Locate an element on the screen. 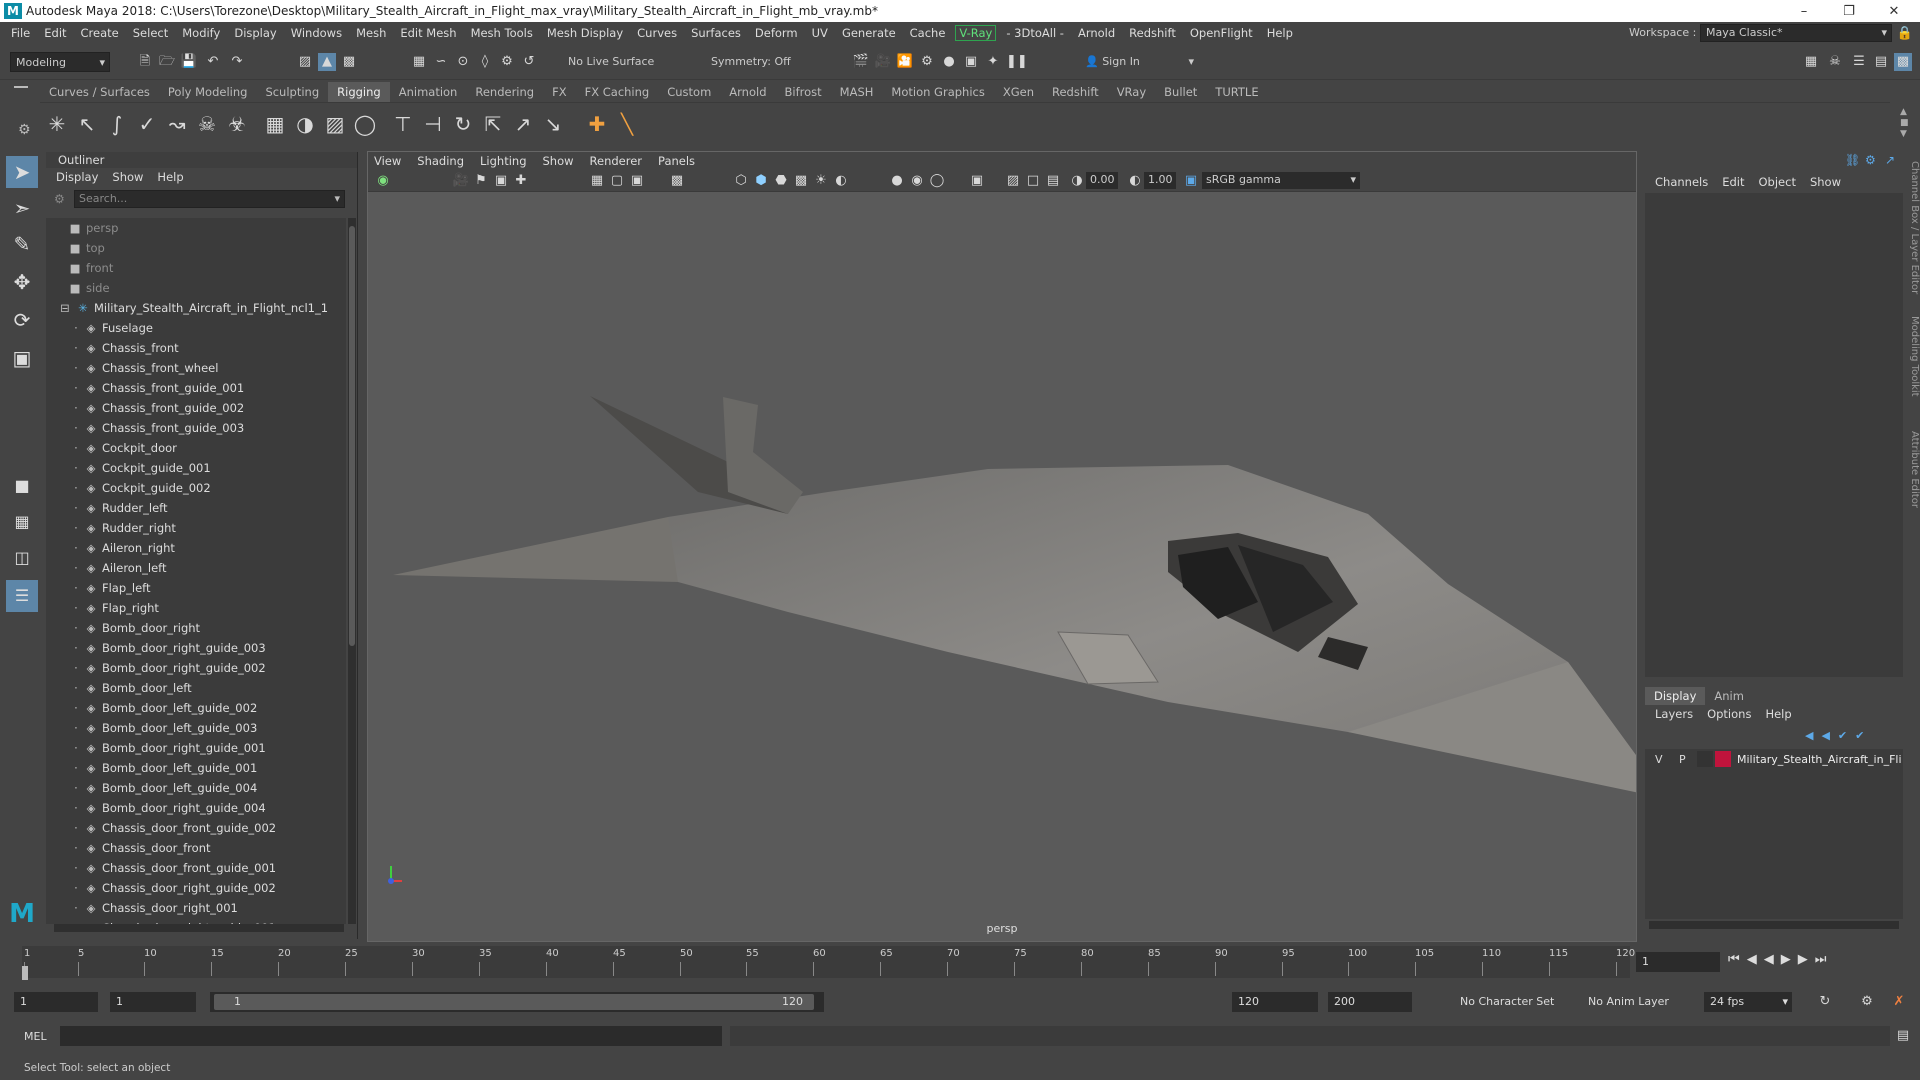  layer-visibility-toggle: V is located at coordinates (1659, 759).